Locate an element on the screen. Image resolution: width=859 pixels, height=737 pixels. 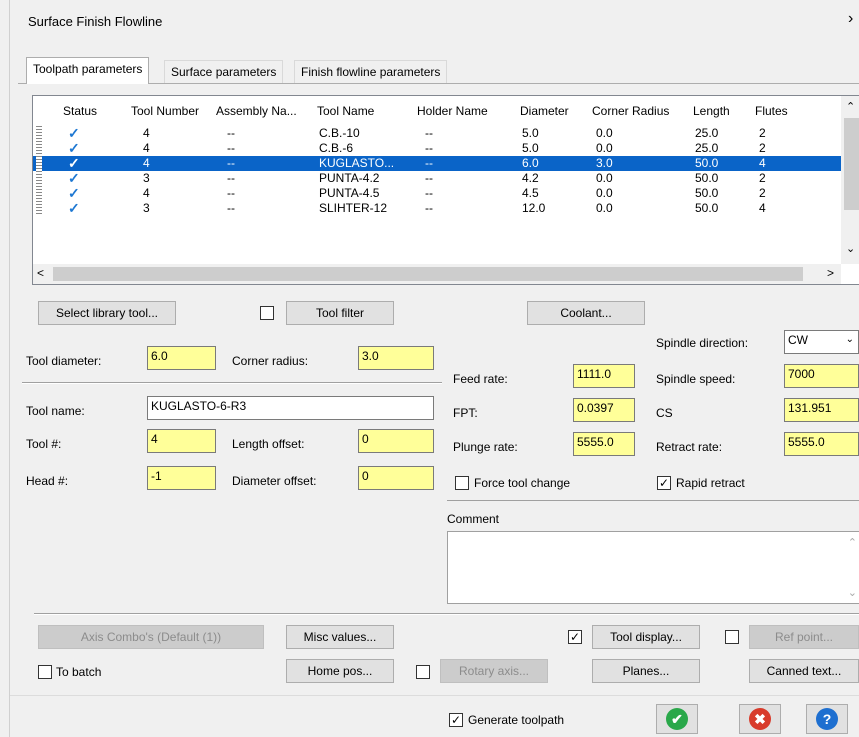
tool-filter-checkbox is located at coordinates (267, 313).